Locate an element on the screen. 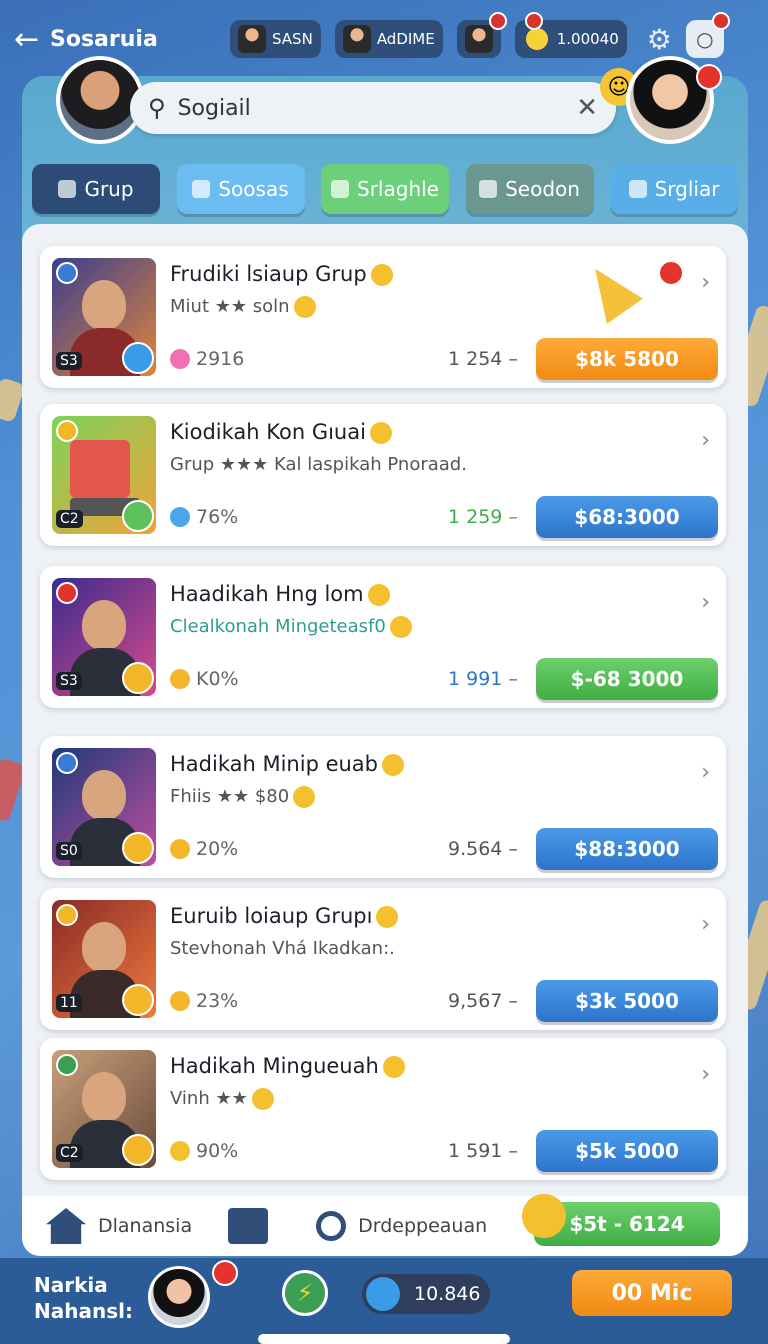 The width and height of the screenshot is (768, 1344). nav-search: Drdeppeauan is located at coordinates (401, 1226).